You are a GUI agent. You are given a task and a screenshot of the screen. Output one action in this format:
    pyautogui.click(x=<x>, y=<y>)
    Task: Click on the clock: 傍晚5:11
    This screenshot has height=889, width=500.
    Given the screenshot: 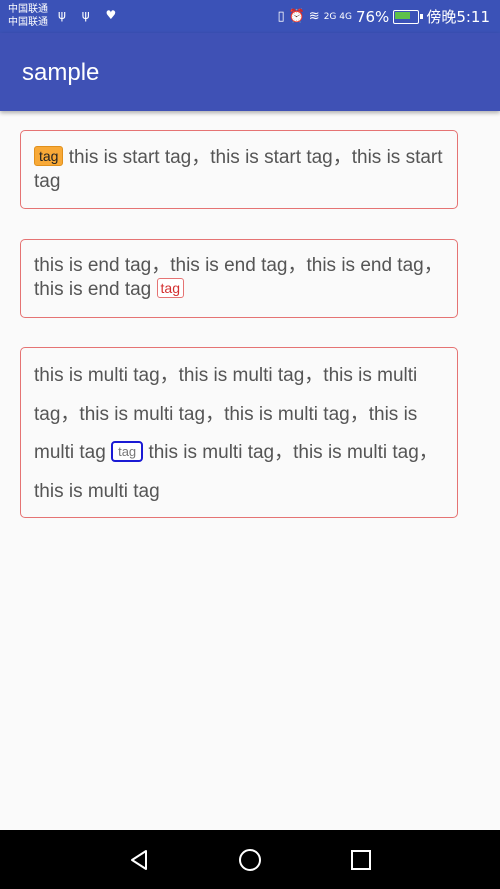 What is the action you would take?
    pyautogui.click(x=458, y=17)
    